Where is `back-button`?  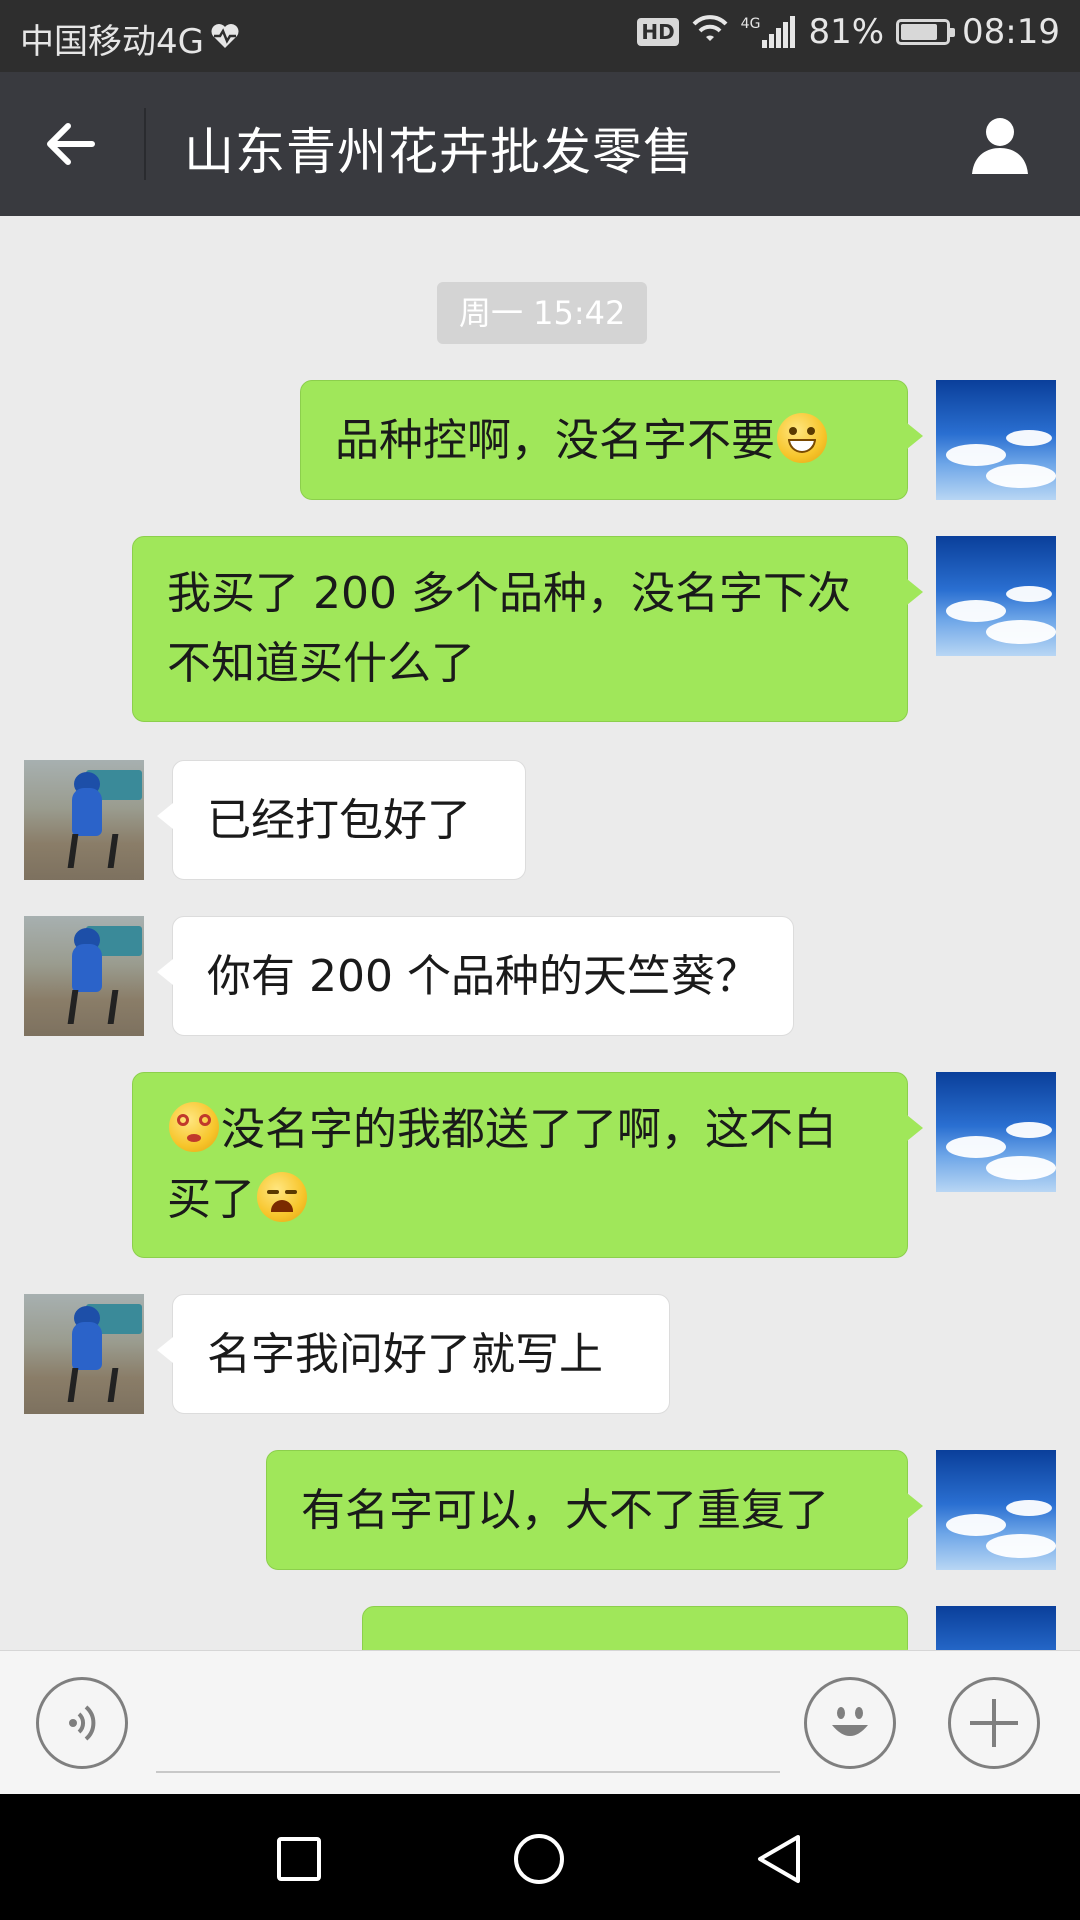 back-button is located at coordinates (70, 144).